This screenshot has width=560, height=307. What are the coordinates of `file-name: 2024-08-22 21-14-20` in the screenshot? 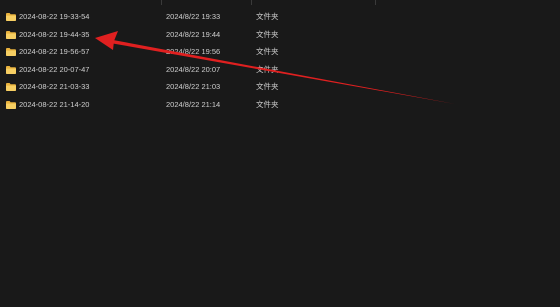 It's located at (54, 104).